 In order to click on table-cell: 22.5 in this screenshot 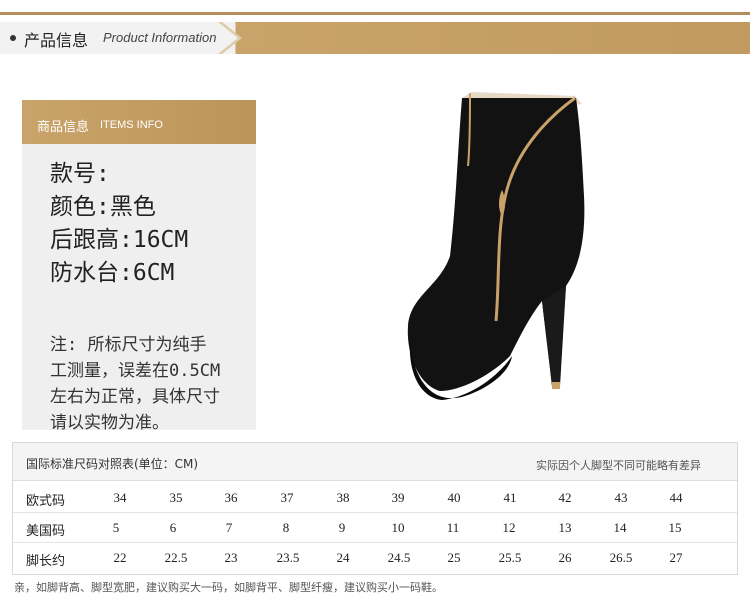, I will do `click(176, 557)`.